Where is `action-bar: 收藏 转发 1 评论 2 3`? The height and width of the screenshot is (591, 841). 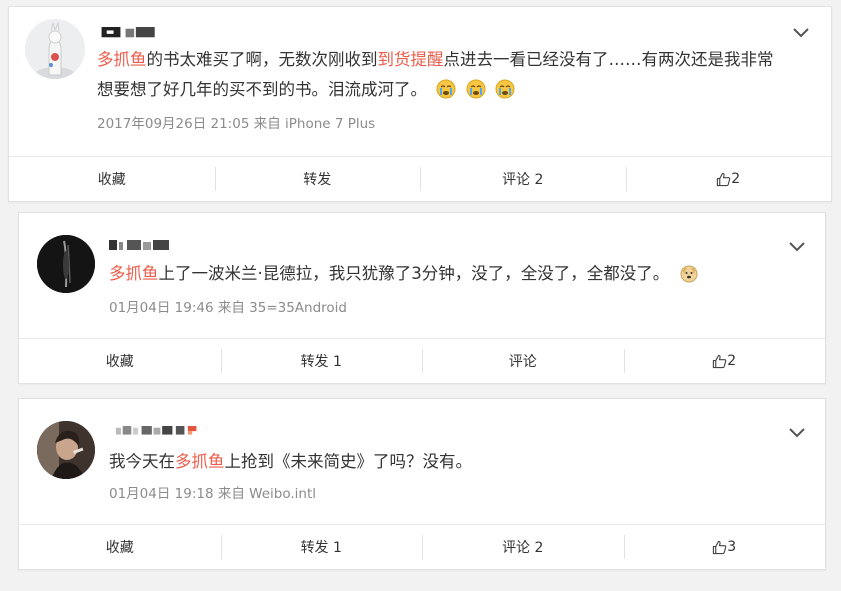 action-bar: 收藏 转发 1 评论 2 3 is located at coordinates (422, 546).